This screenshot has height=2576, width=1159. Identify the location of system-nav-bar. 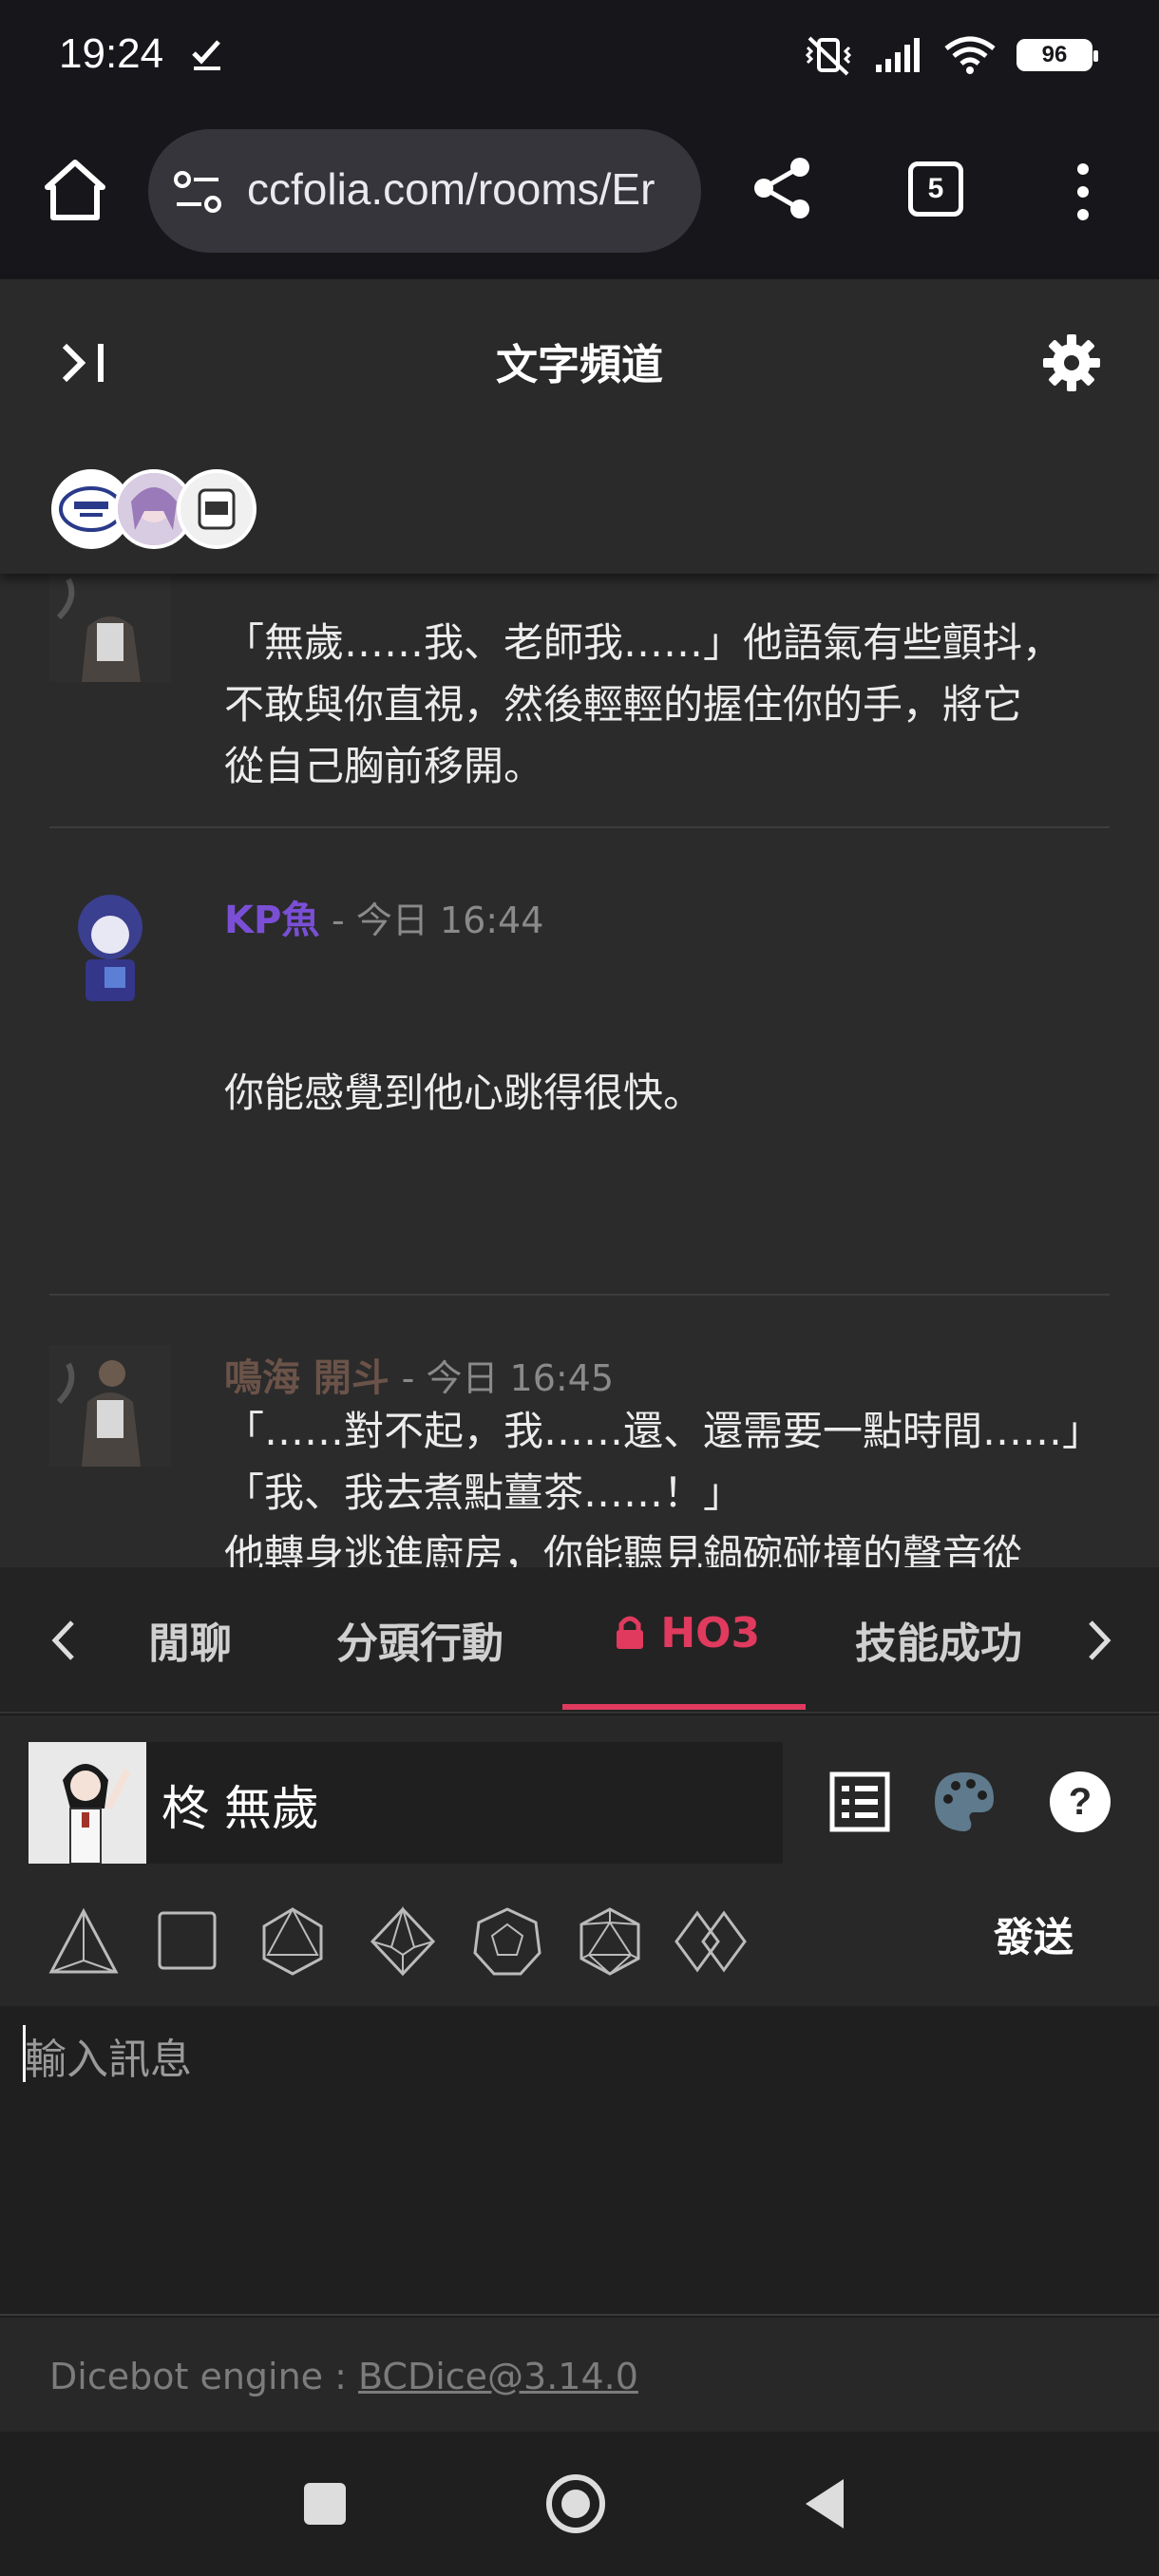
(579, 2504).